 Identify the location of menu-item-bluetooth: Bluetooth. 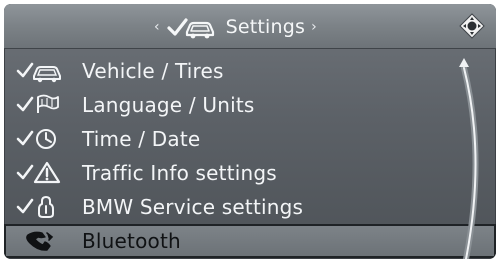
(250, 241).